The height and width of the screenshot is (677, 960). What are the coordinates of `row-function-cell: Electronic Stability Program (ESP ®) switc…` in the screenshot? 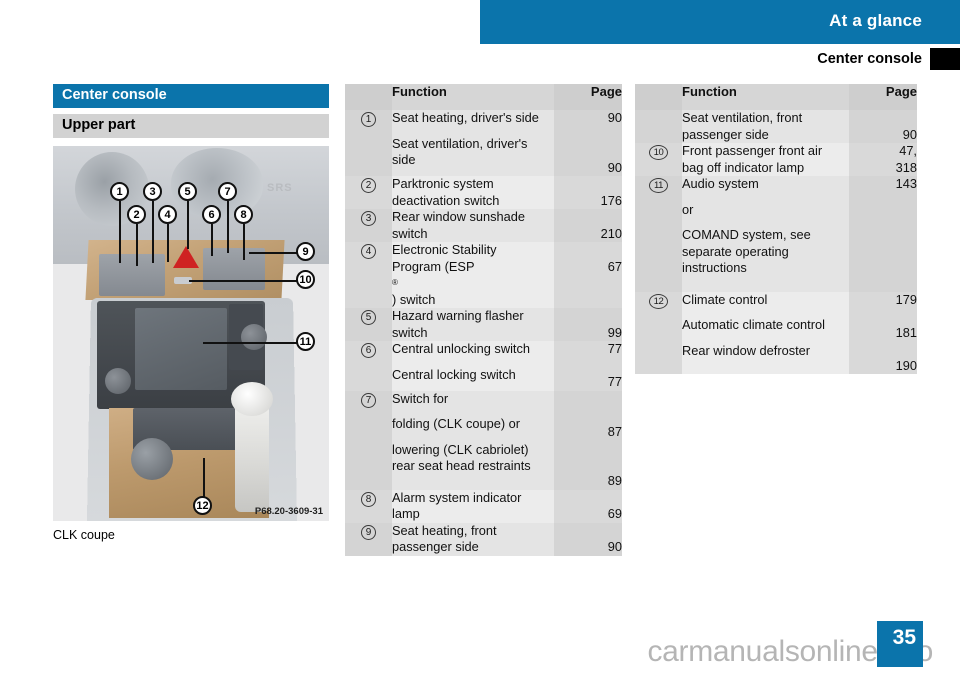 It's located at (473, 275).